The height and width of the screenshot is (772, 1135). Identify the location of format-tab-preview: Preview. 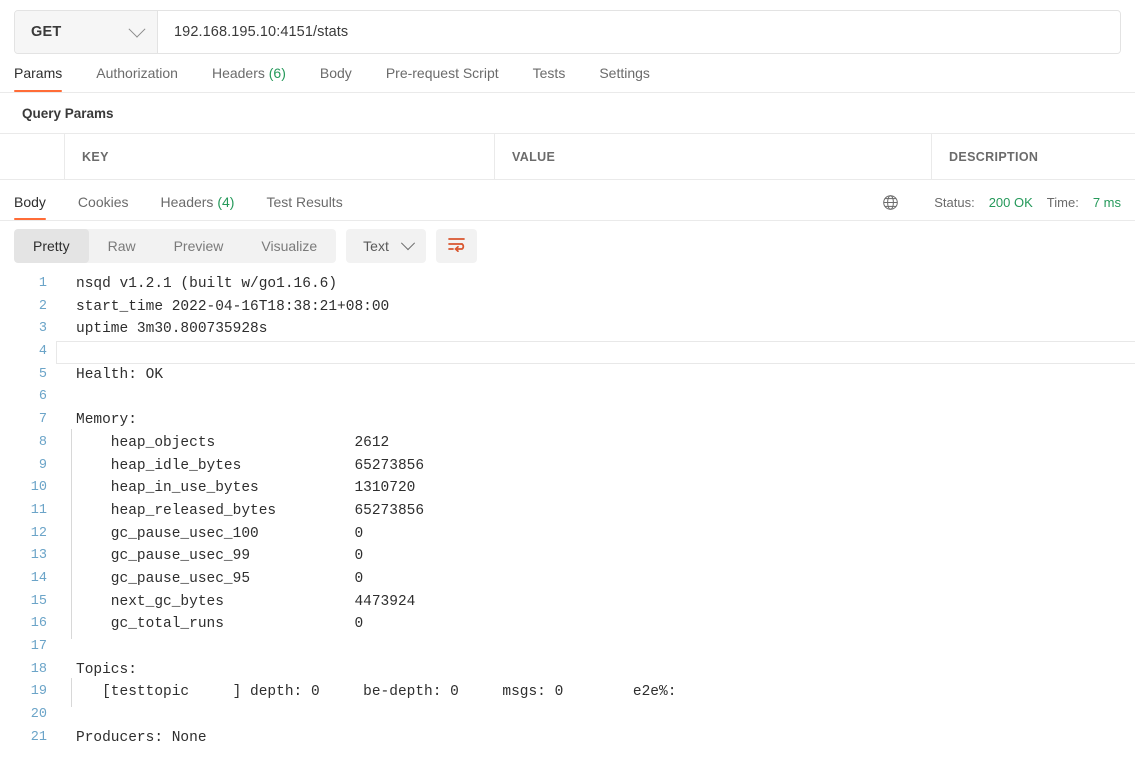
(199, 246).